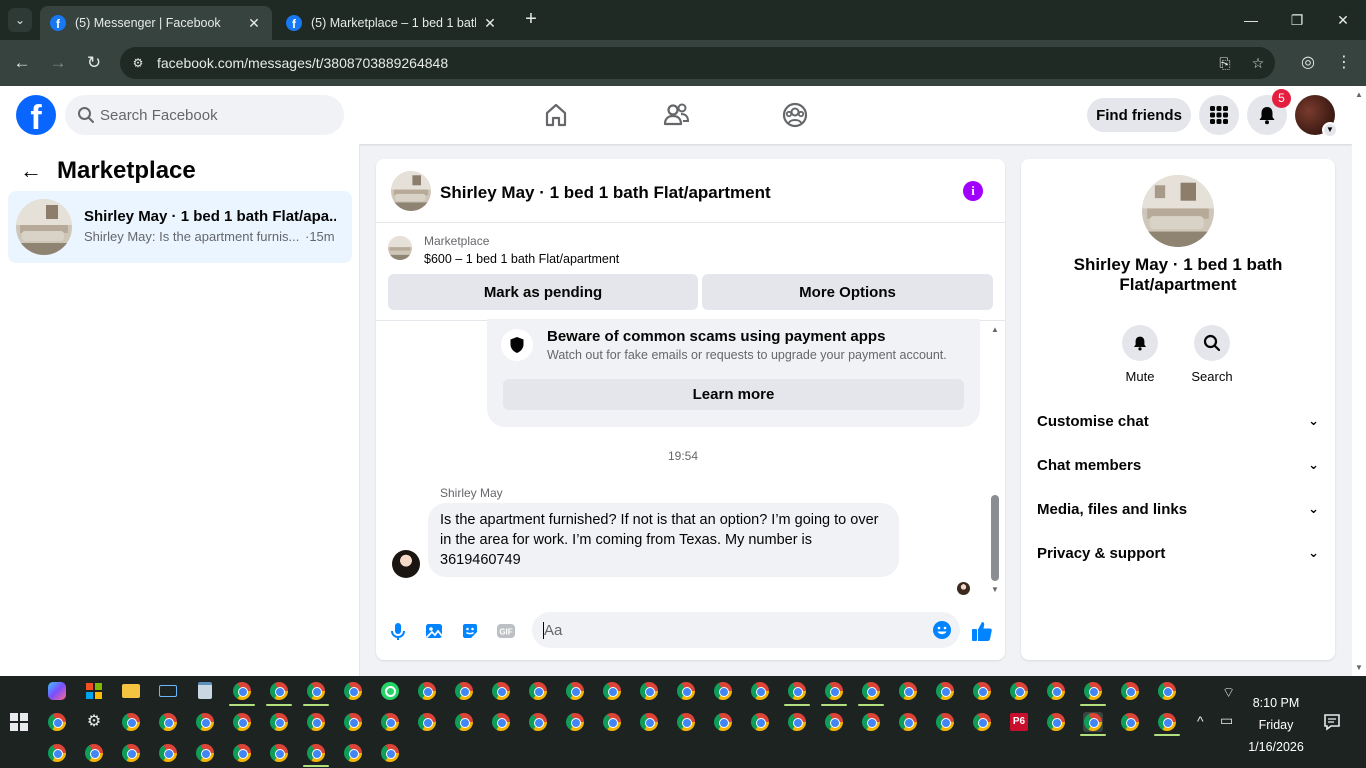  Describe the element at coordinates (215, 115) in the screenshot. I see `search-input` at that location.